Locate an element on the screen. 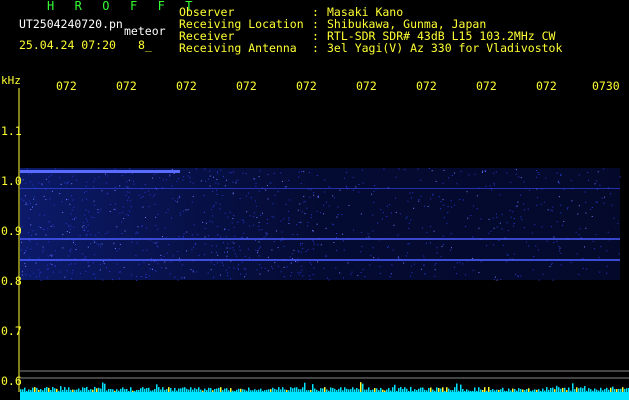 Image resolution: width=629 pixels, height=400 pixels. x-tick-label: 072 is located at coordinates (66, 86).